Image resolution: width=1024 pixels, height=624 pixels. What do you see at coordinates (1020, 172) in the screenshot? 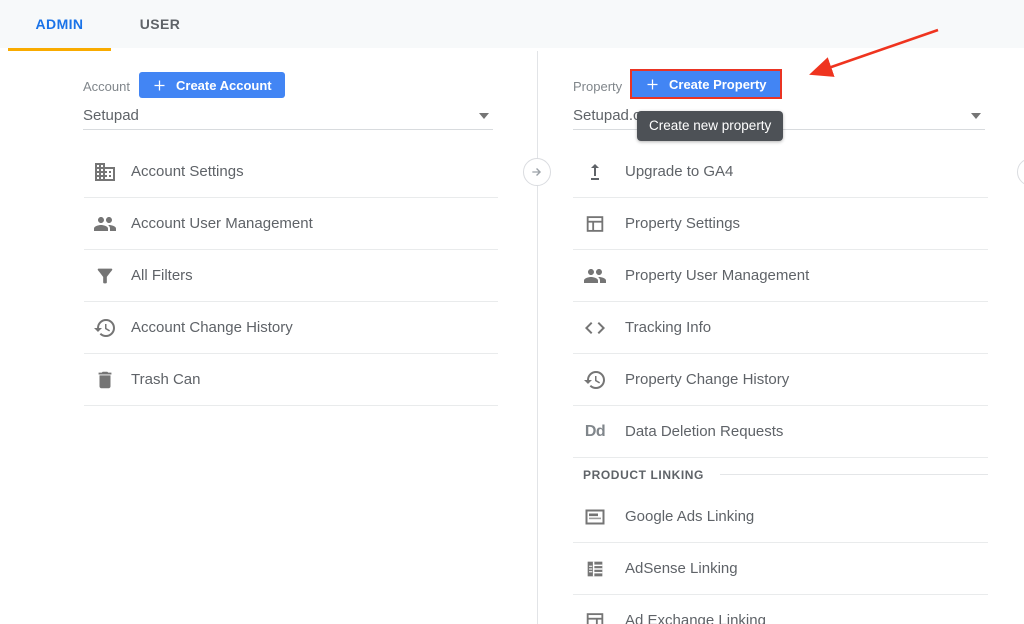
I see `expand-next-column-button` at bounding box center [1020, 172].